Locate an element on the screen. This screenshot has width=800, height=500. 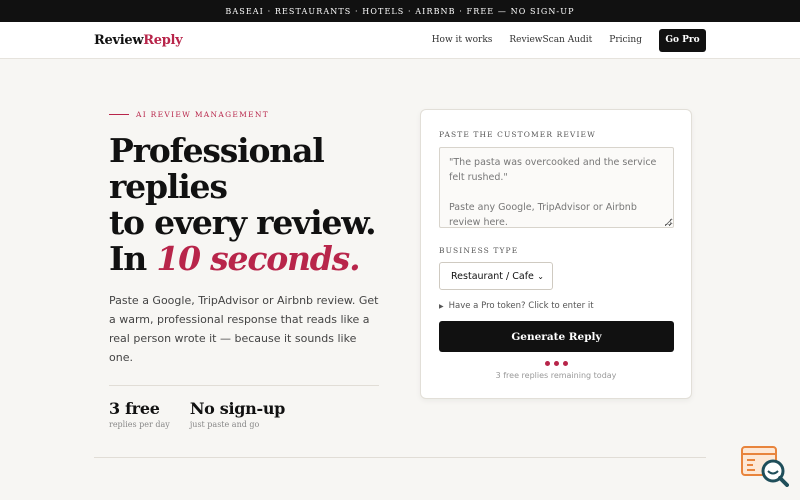
pro-token-text: Have a Pro token? Click to enter it is located at coordinates (521, 306).